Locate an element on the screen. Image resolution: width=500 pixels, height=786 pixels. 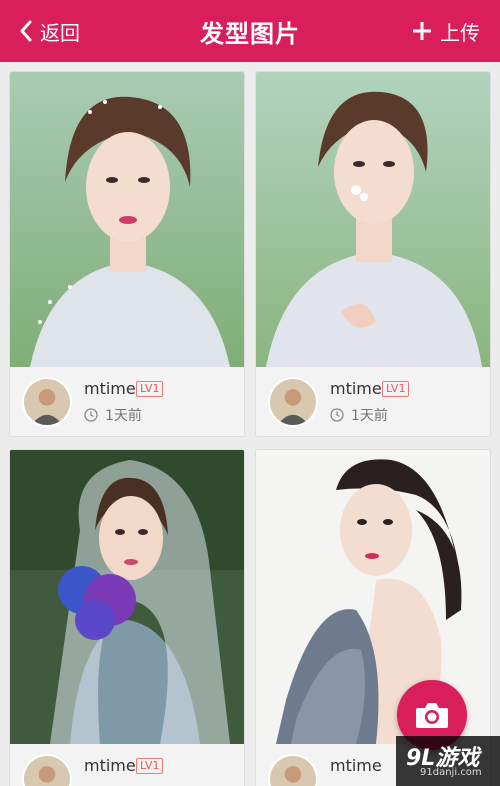
upload-label: 上传 is located at coordinates (460, 32).